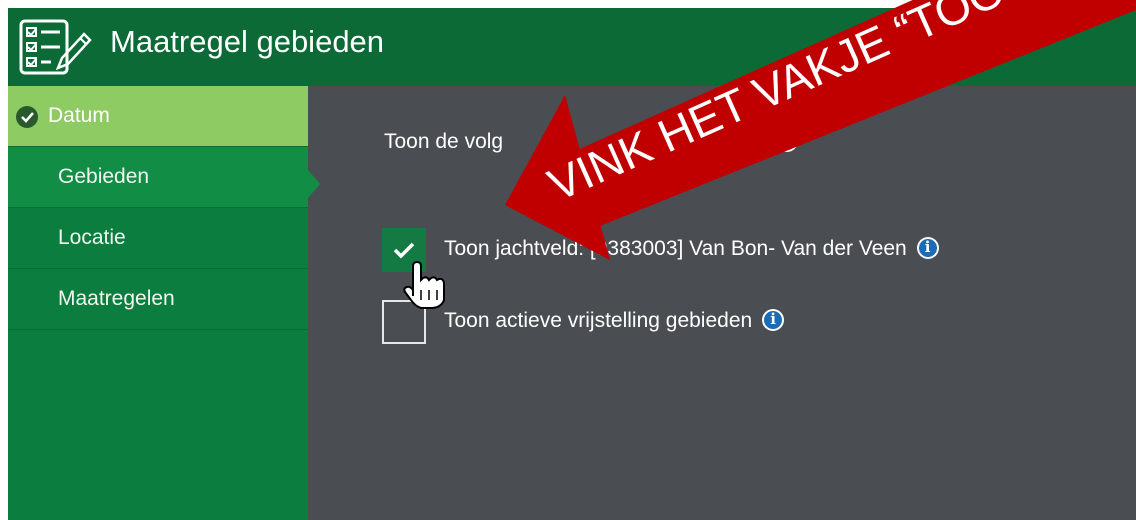 The image size is (1136, 520). I want to click on sidebar-item-label: Locatie, so click(92, 237).